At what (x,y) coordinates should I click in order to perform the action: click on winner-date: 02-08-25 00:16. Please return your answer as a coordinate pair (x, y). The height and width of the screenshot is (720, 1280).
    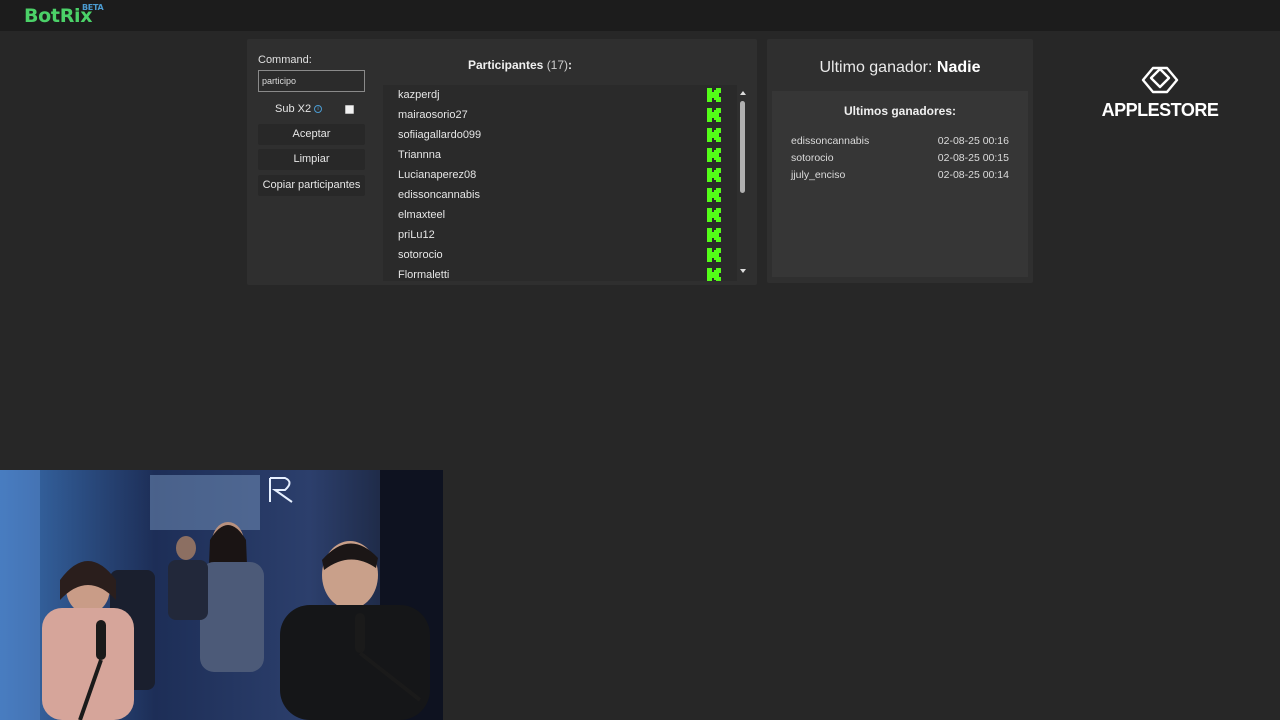
    Looking at the image, I should click on (973, 141).